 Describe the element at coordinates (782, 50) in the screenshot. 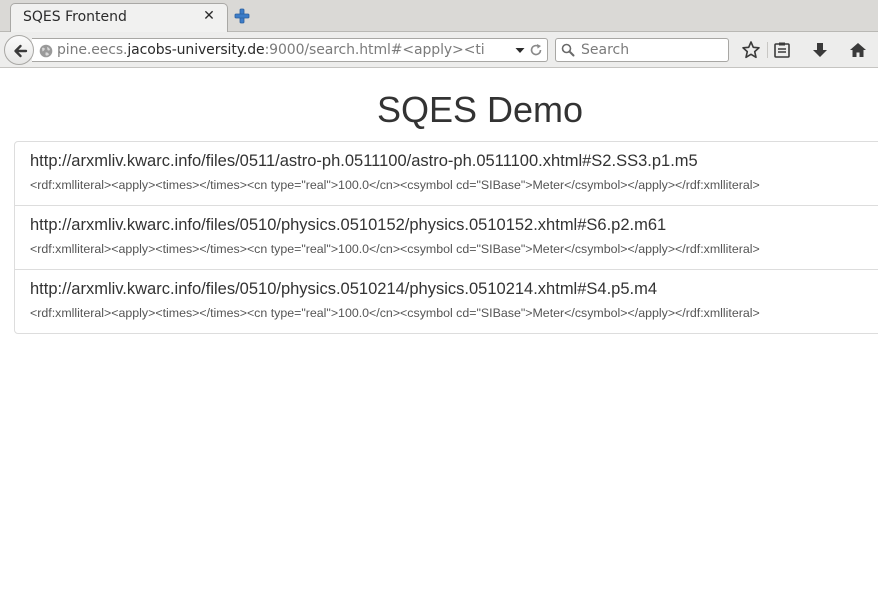

I see `reading-list-icon` at that location.